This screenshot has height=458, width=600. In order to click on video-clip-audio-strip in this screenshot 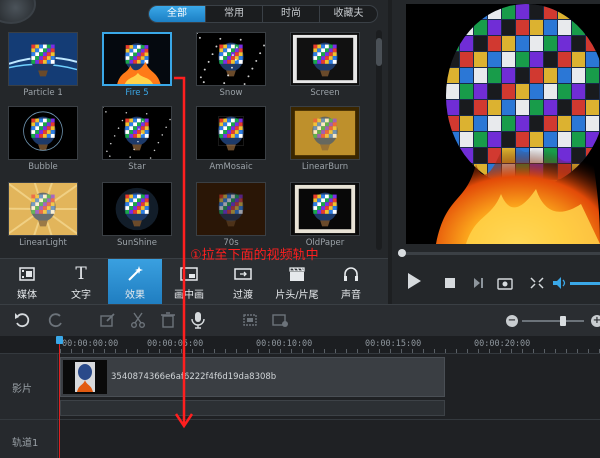, I will do `click(252, 408)`.